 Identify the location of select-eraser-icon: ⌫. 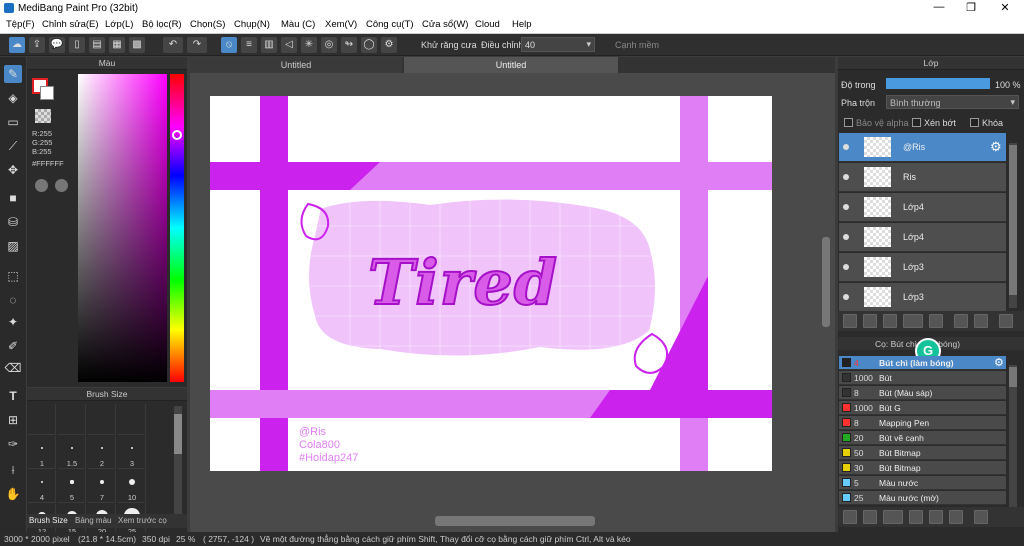
(13, 368).